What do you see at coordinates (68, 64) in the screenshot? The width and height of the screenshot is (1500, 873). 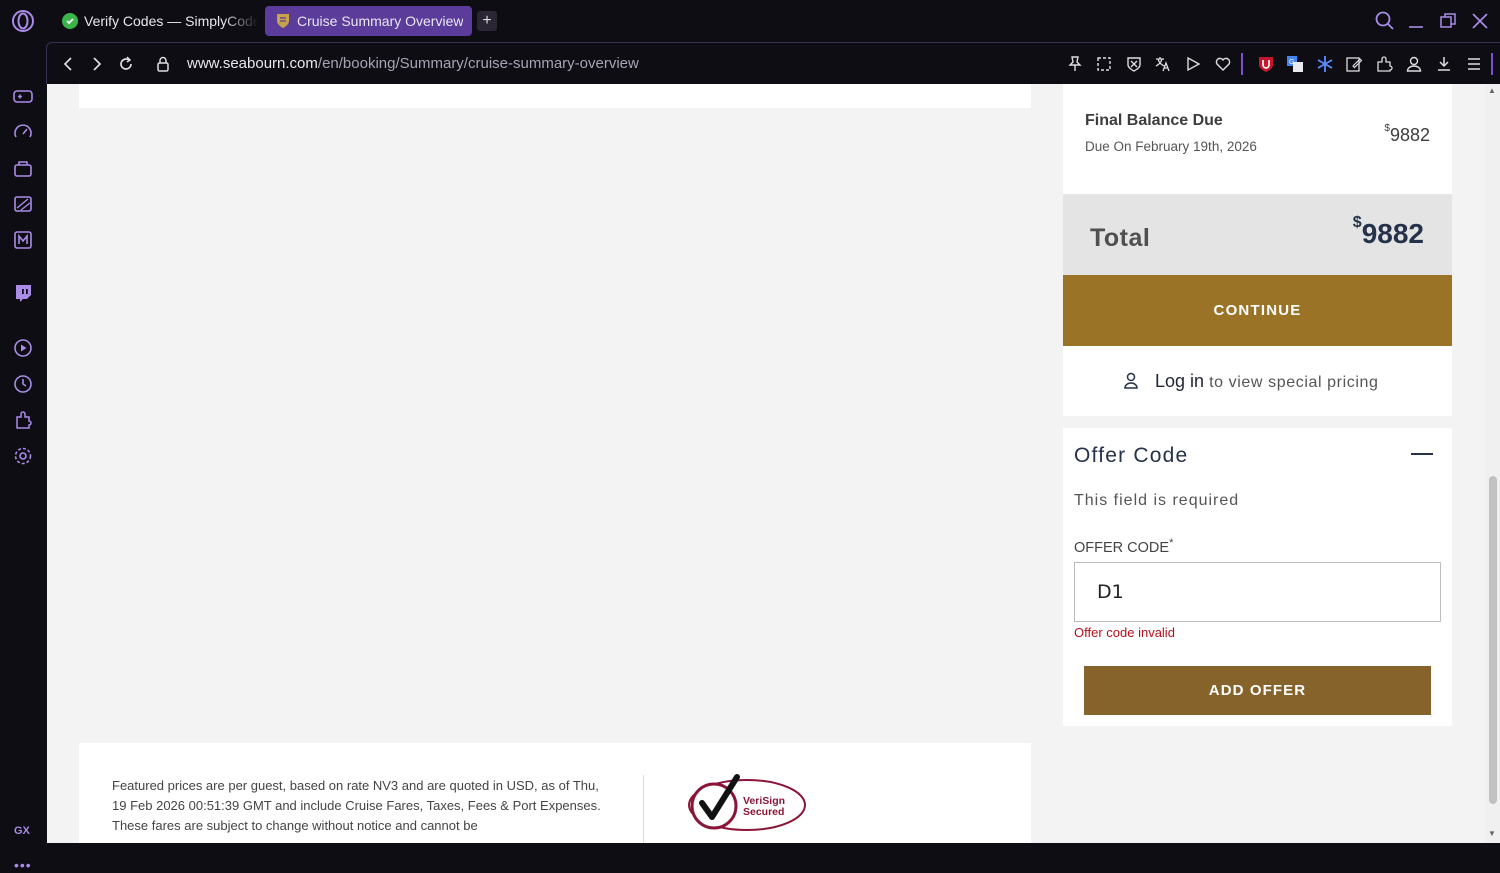 I see `back-icon` at bounding box center [68, 64].